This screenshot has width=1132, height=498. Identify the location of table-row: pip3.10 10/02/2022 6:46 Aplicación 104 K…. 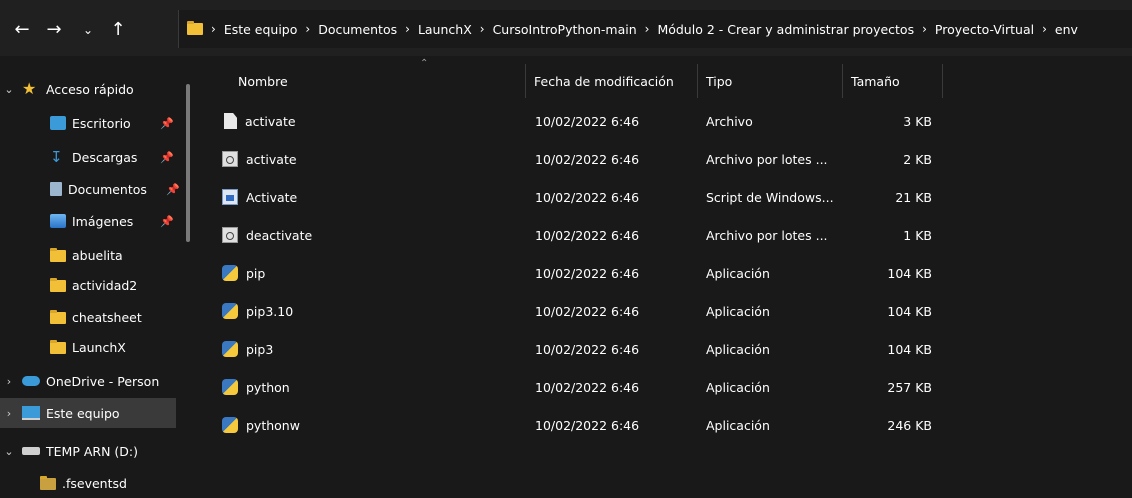
(666, 311).